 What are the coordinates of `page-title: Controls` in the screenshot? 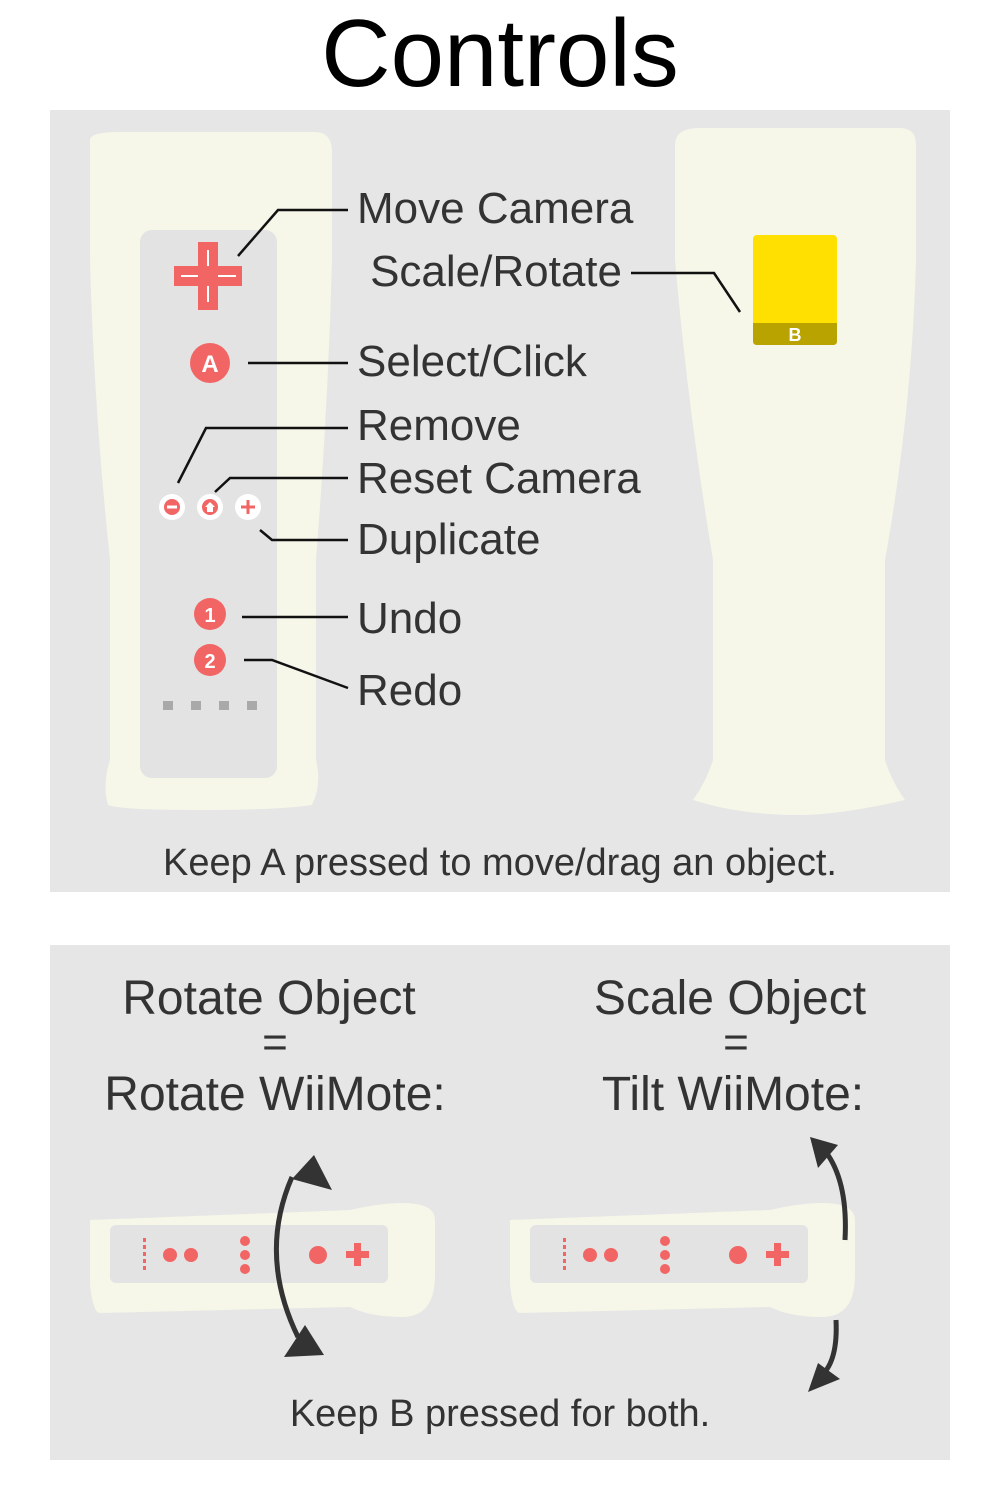 It's located at (500, 53).